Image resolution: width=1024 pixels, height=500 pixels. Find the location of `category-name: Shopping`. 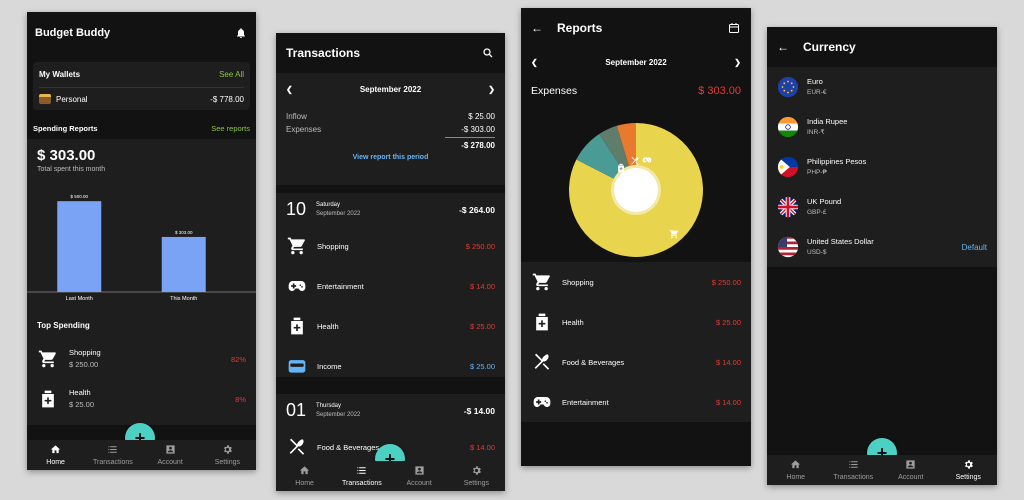

category-name: Shopping is located at coordinates (85, 352).